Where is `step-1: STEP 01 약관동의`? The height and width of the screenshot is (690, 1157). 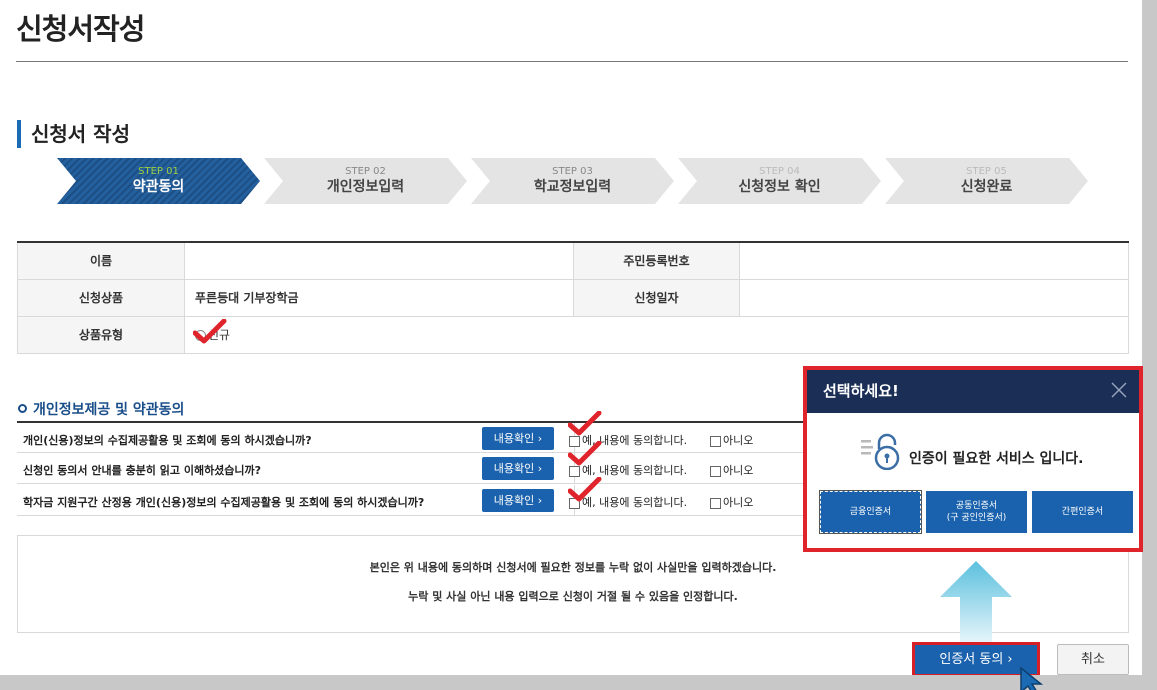 step-1: STEP 01 약관동의 is located at coordinates (158, 181).